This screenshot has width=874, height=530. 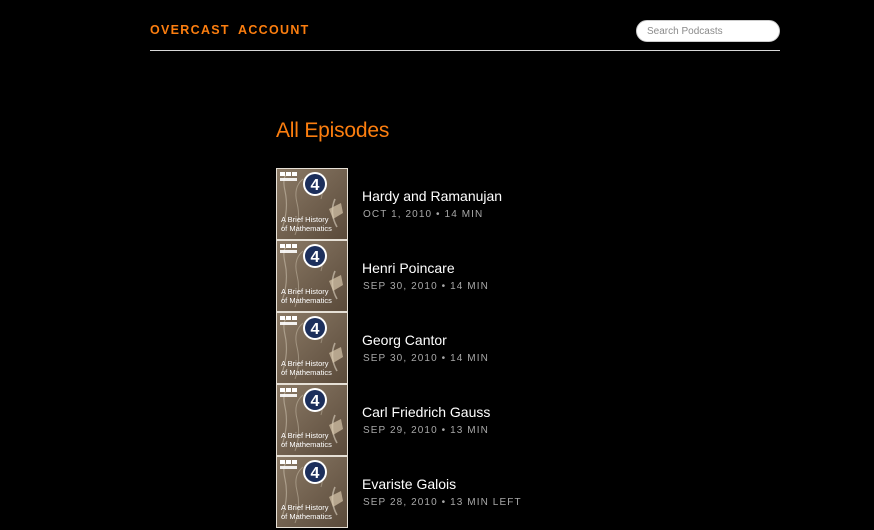 What do you see at coordinates (190, 30) in the screenshot?
I see `nav-overcast-link: OVERCAST` at bounding box center [190, 30].